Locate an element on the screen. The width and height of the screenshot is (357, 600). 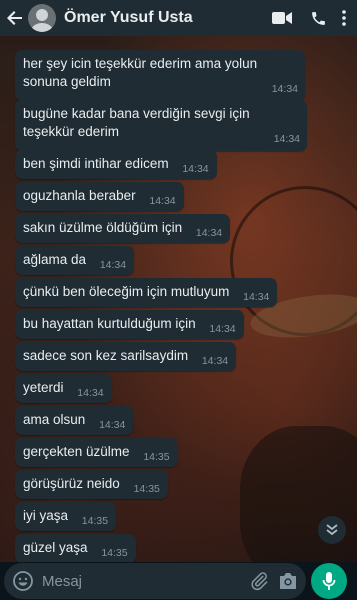
emoji-icon is located at coordinates (23, 581).